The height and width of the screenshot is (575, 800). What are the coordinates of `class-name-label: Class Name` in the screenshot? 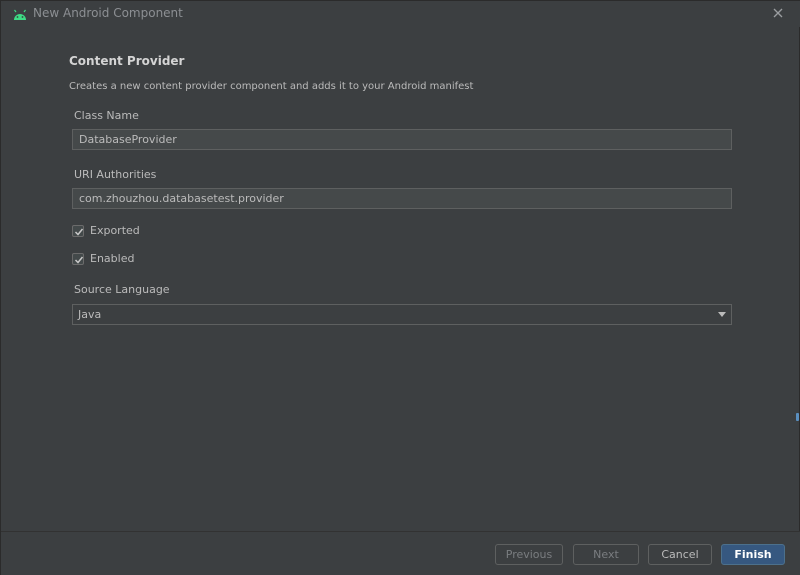 It's located at (106, 115).